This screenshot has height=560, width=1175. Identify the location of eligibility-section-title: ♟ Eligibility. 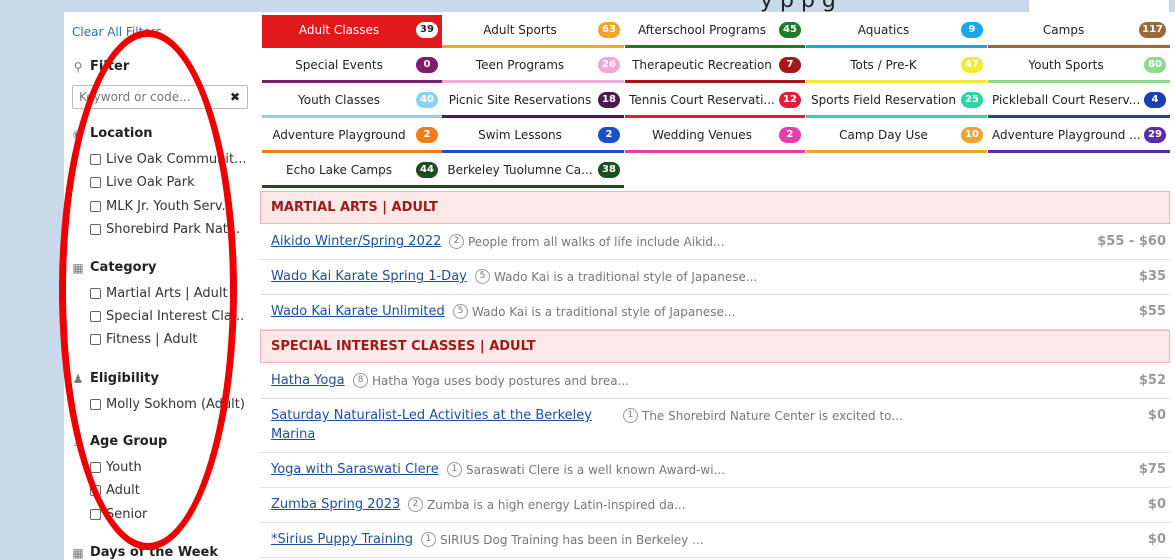
(115, 378).